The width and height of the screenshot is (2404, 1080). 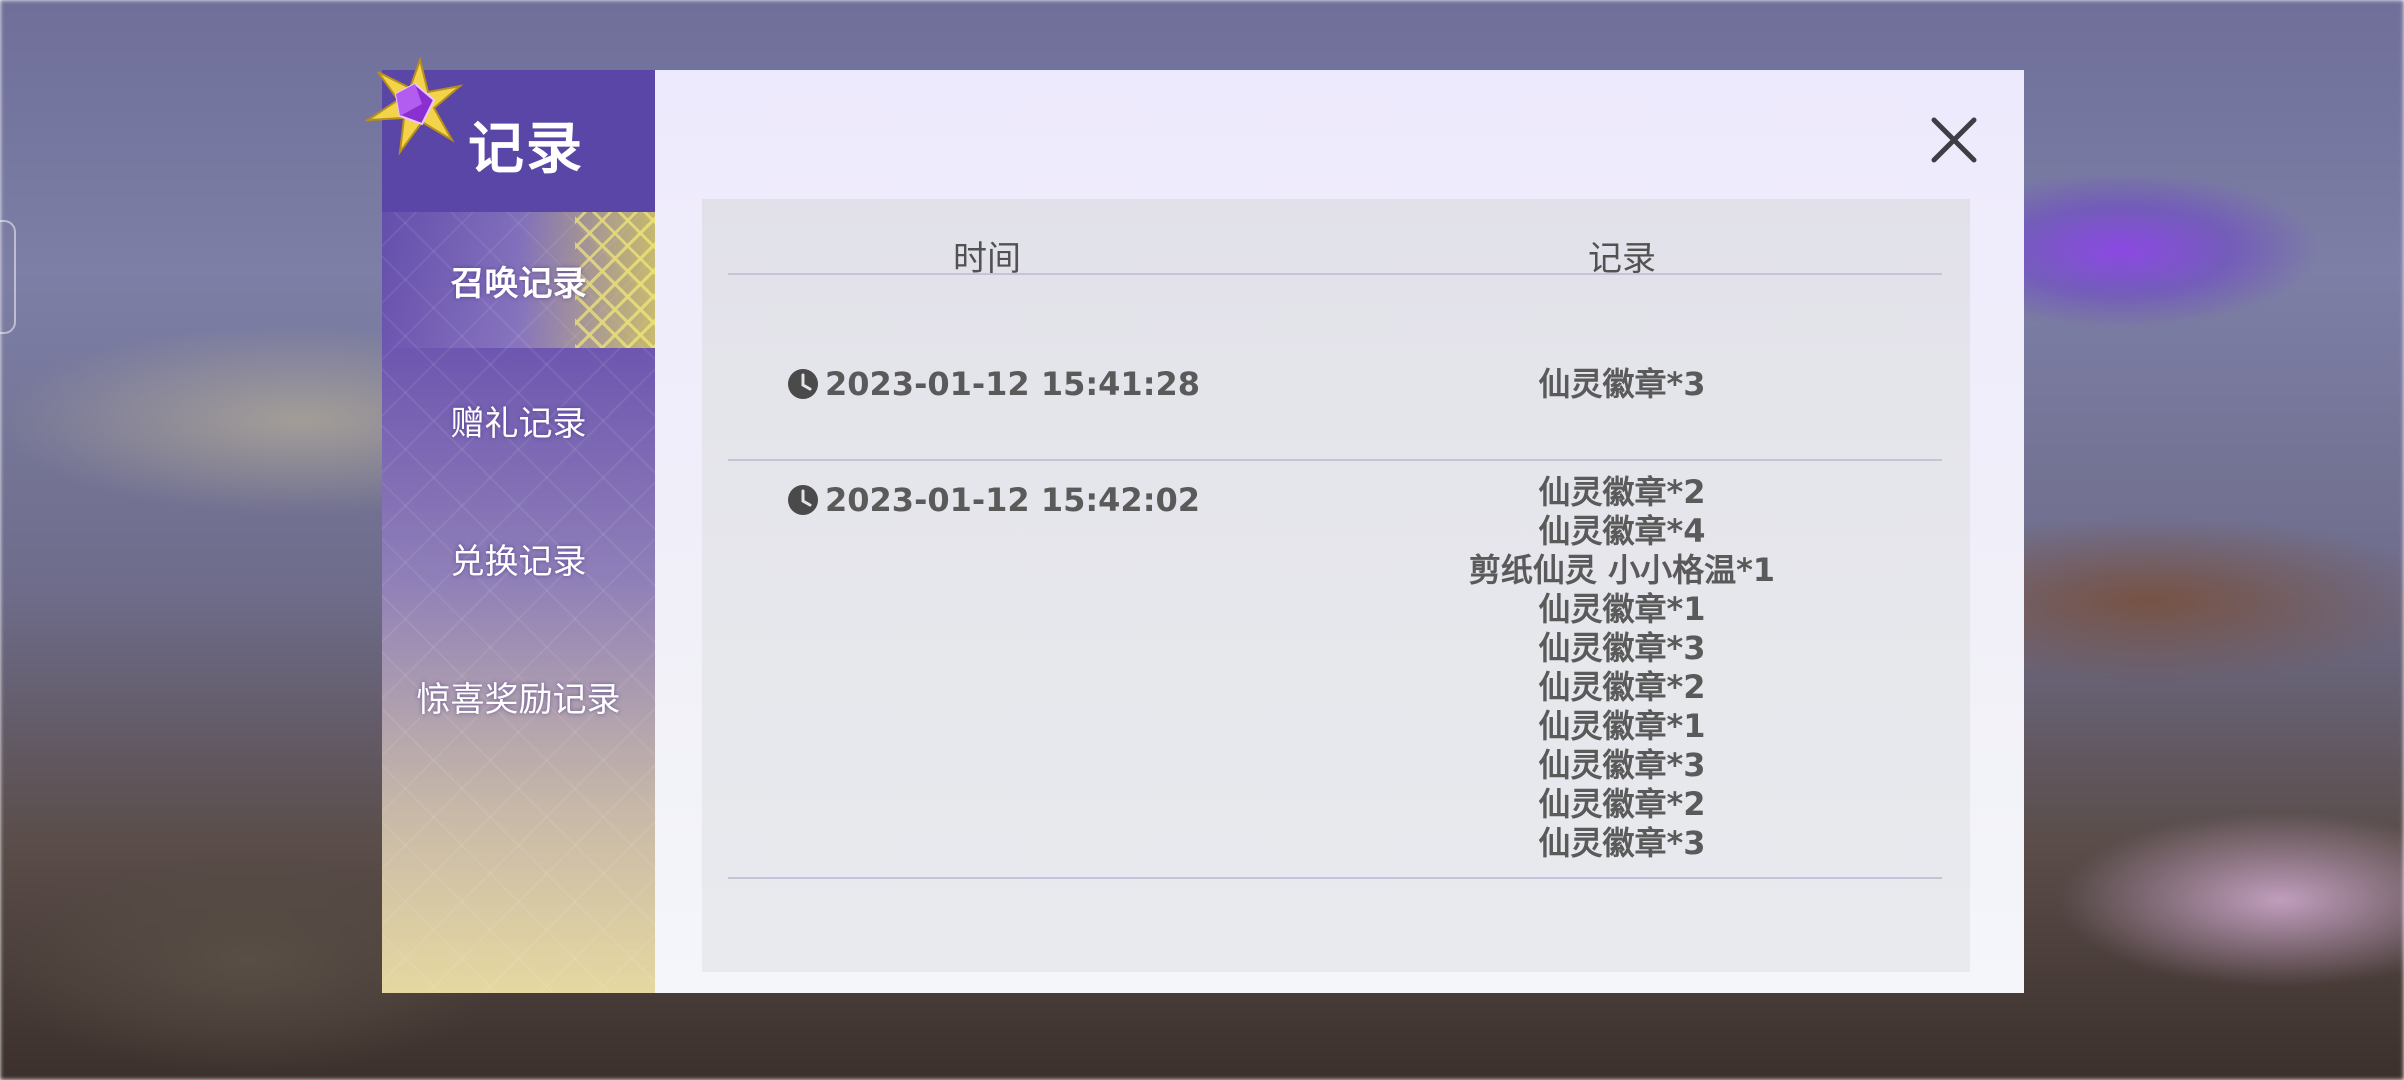 I want to click on header-divider, so click(x=1335, y=274).